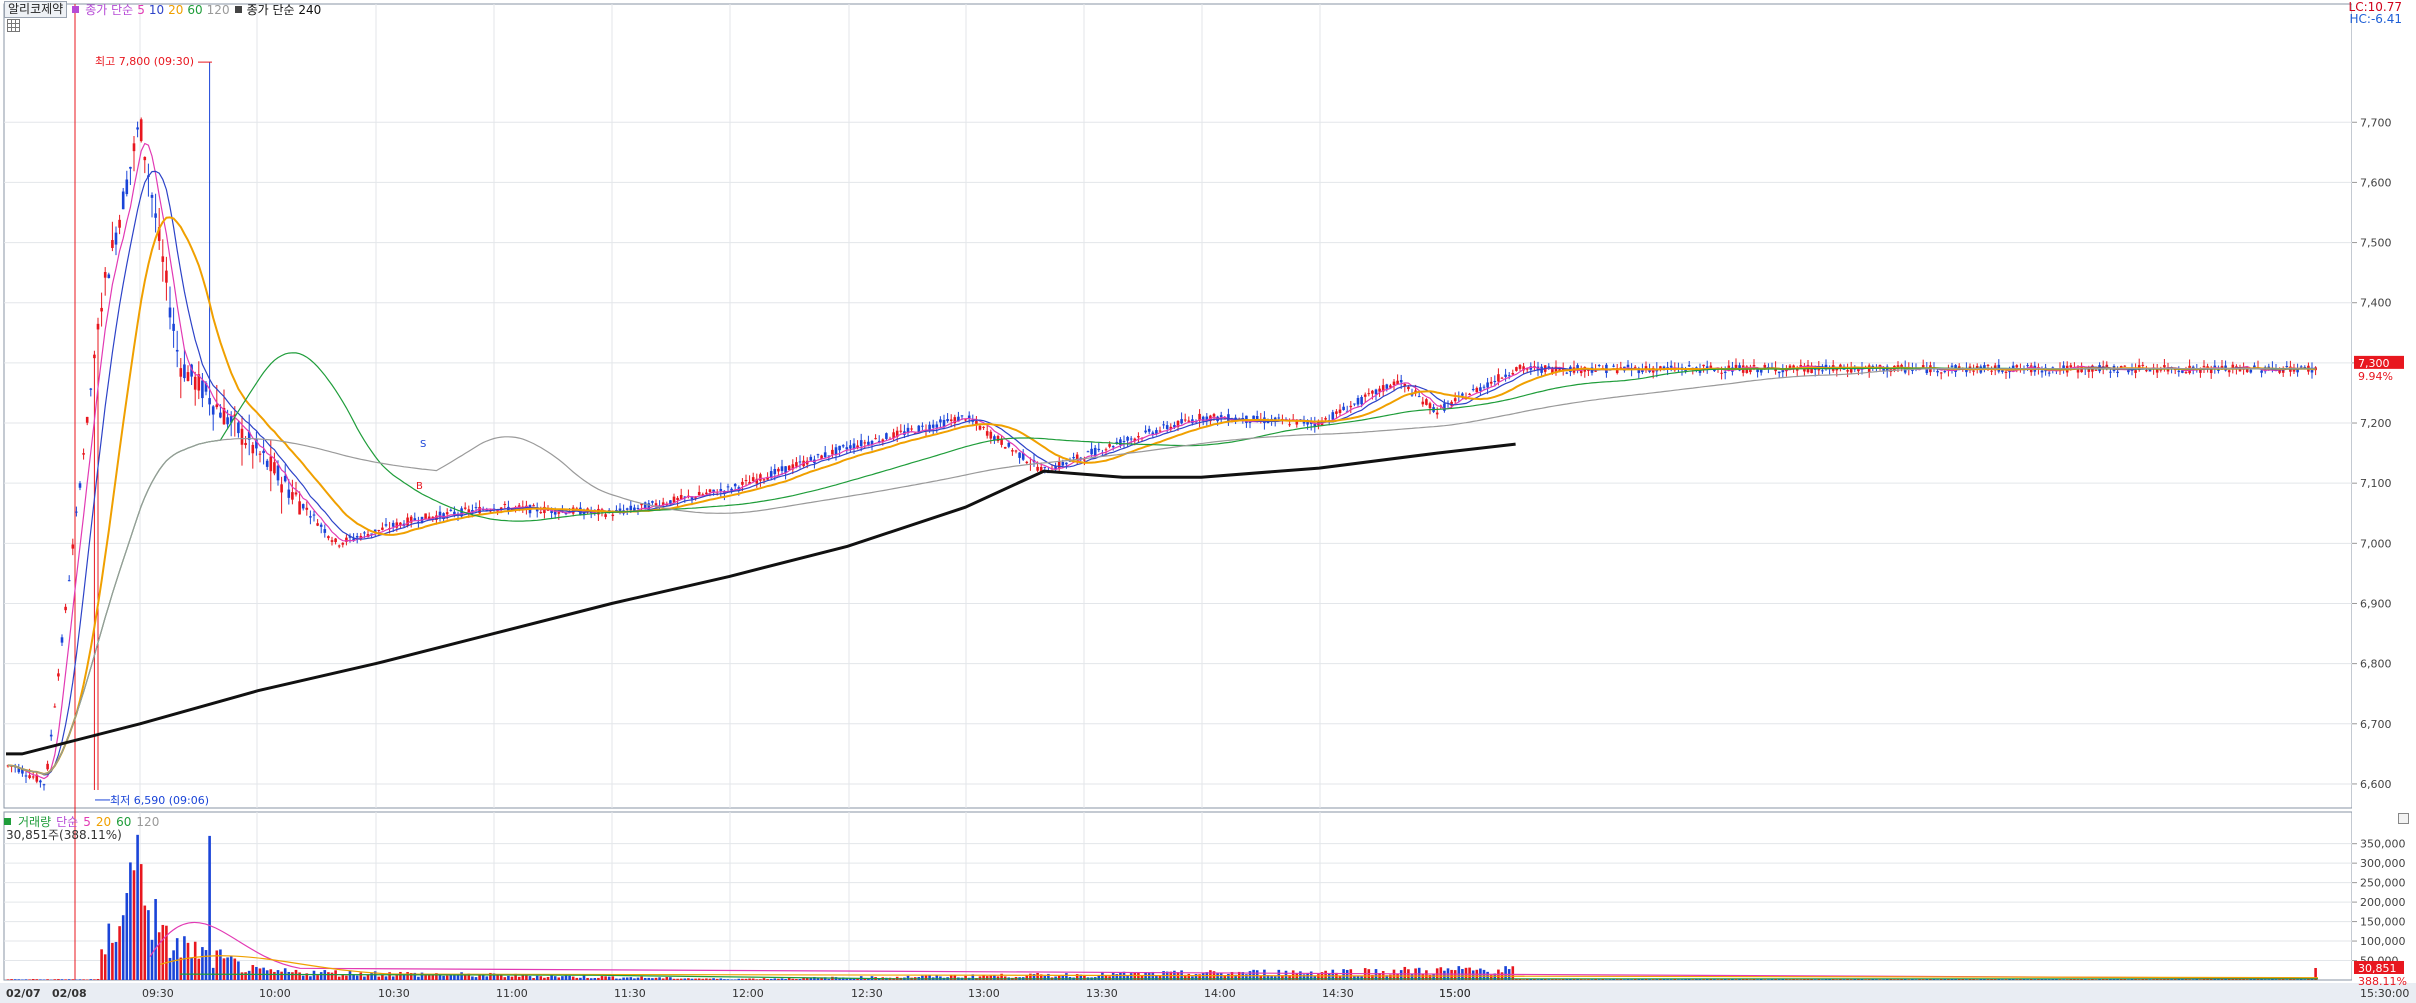  Describe the element at coordinates (2403, 818) in the screenshot. I see `volume-panel-collapse-icon` at that location.